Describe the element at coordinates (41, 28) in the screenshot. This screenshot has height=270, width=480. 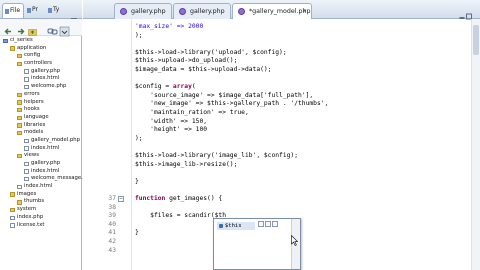
I see `explorer-toolbar` at that location.